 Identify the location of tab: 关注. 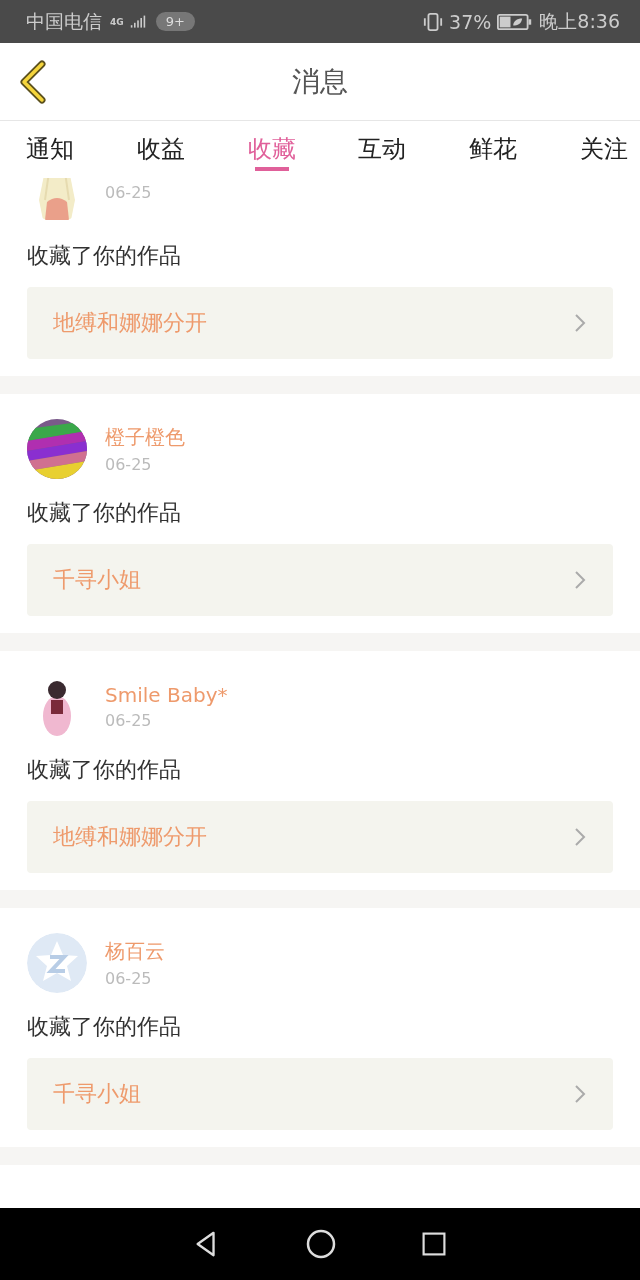
(604, 149).